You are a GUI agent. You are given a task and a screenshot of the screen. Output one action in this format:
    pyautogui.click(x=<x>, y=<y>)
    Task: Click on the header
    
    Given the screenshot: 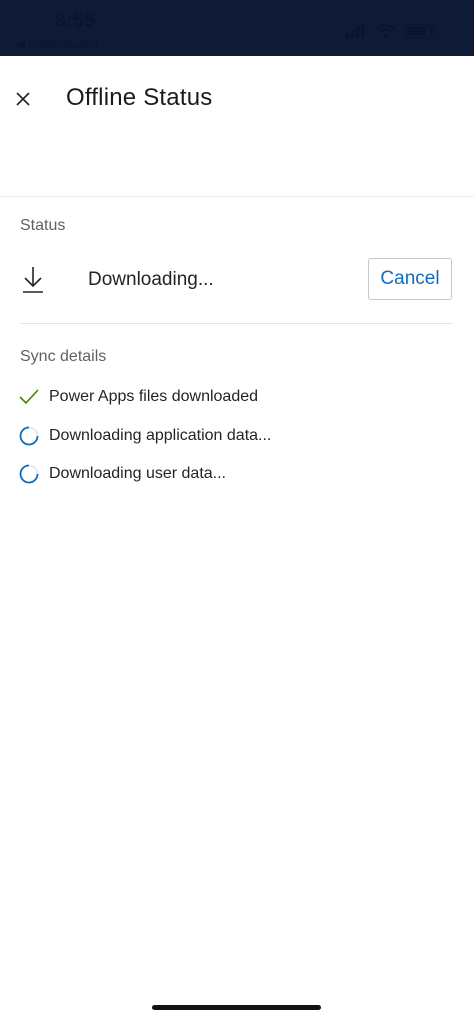 What is the action you would take?
    pyautogui.click(x=237, y=126)
    